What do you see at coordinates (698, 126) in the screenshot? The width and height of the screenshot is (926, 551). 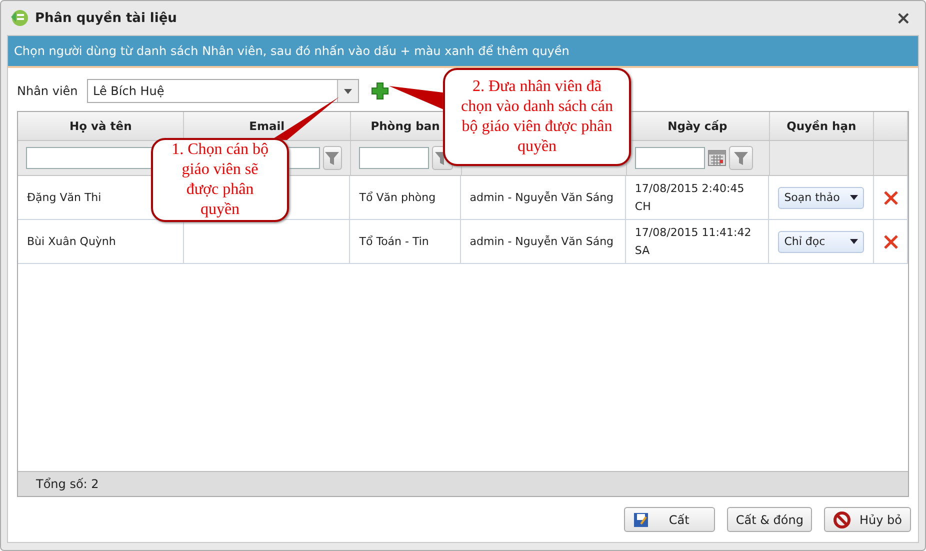 I see `column-header: Ngày cấp` at bounding box center [698, 126].